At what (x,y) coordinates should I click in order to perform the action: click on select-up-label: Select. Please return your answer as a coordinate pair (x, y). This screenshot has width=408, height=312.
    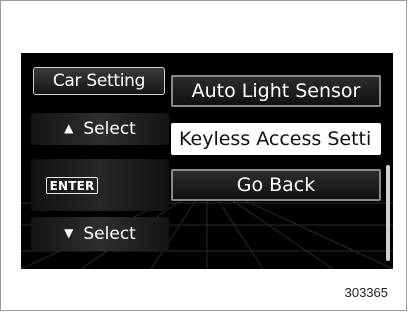
    Looking at the image, I should click on (109, 129).